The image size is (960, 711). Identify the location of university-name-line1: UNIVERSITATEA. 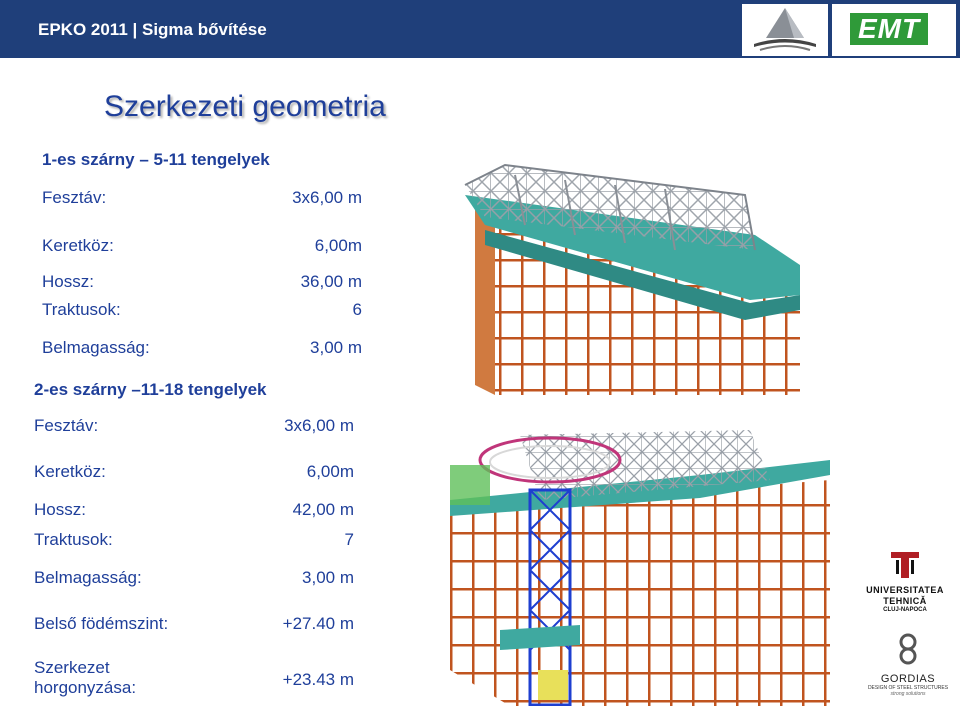
(905, 590).